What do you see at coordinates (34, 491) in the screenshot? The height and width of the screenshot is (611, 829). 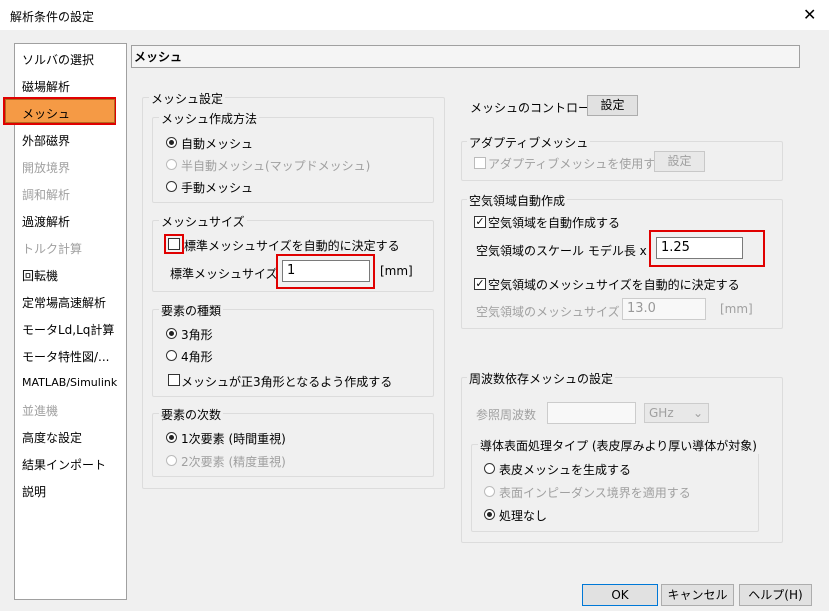 I see `nav-item-description: 説明` at bounding box center [34, 491].